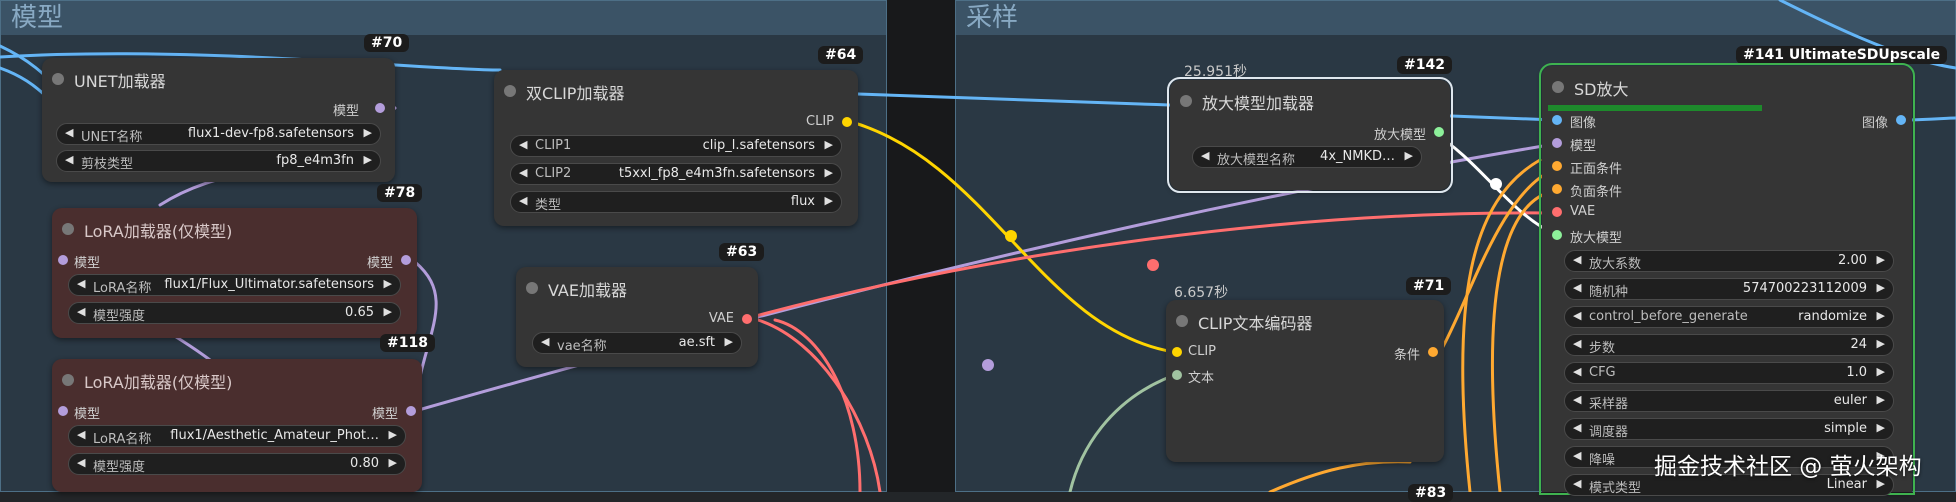 The width and height of the screenshot is (1956, 502). I want to click on input-slot-upscale-model, so click(1557, 235).